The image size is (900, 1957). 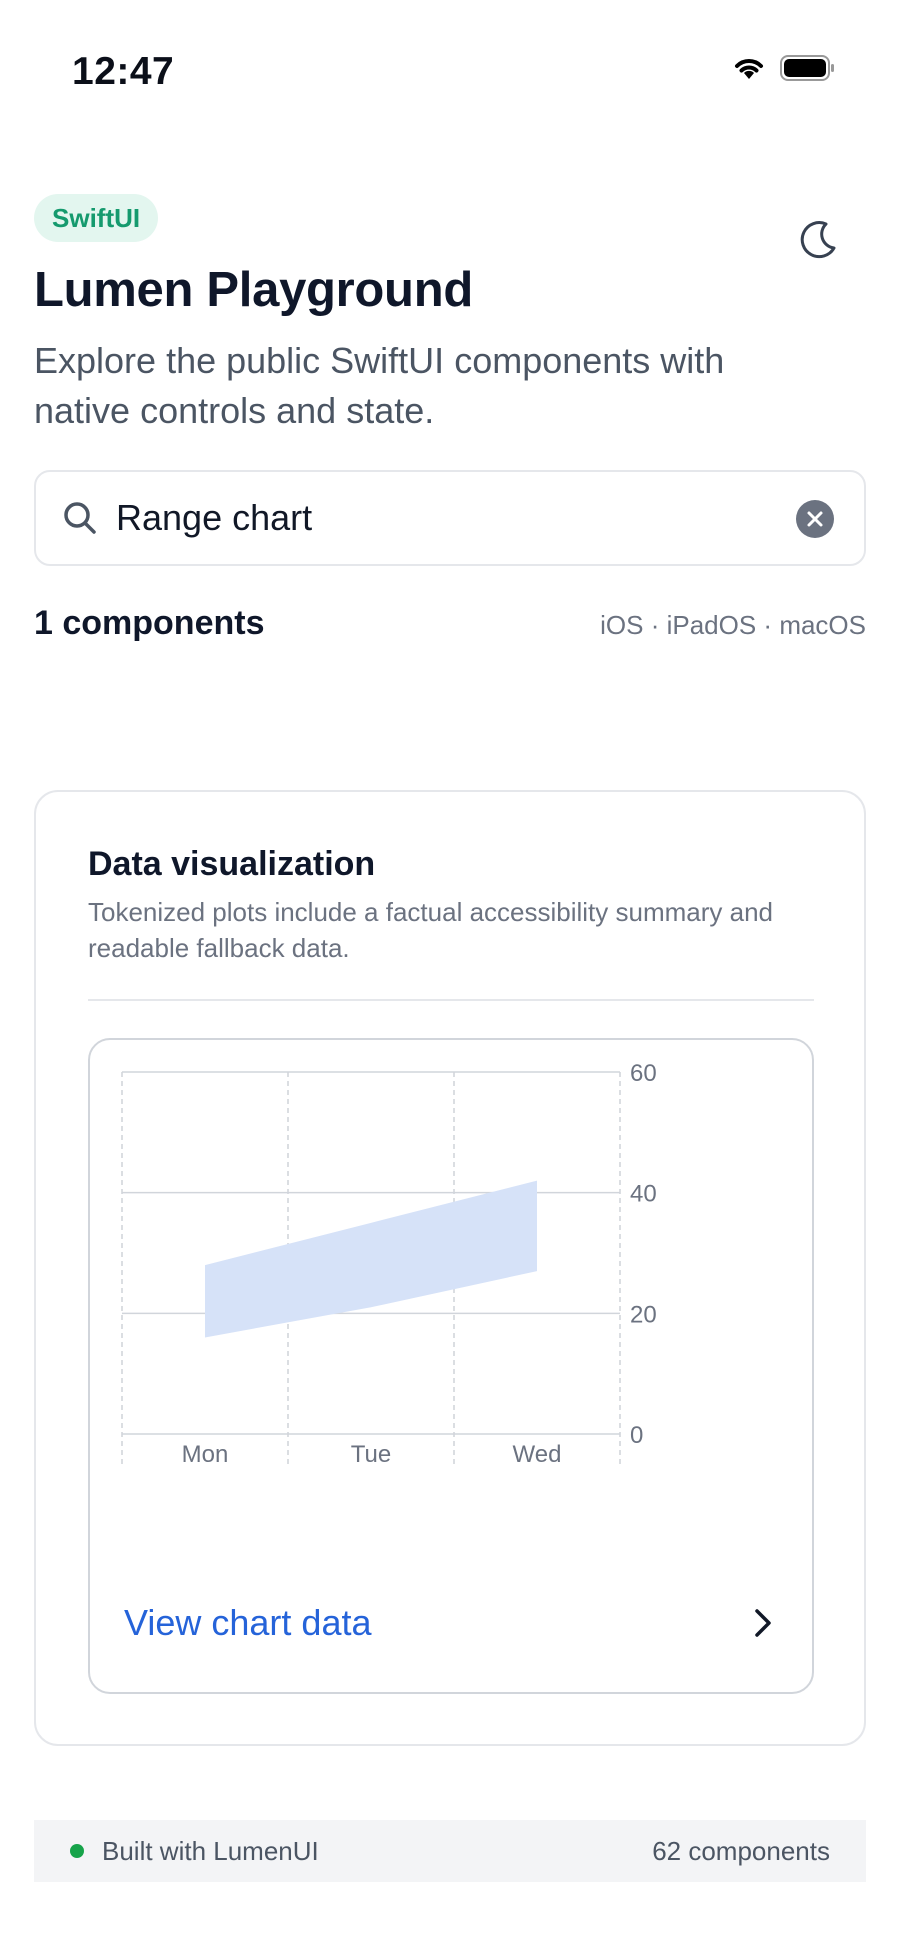 I want to click on footer-bar: Built with LumenUI 62 components, so click(x=450, y=1851).